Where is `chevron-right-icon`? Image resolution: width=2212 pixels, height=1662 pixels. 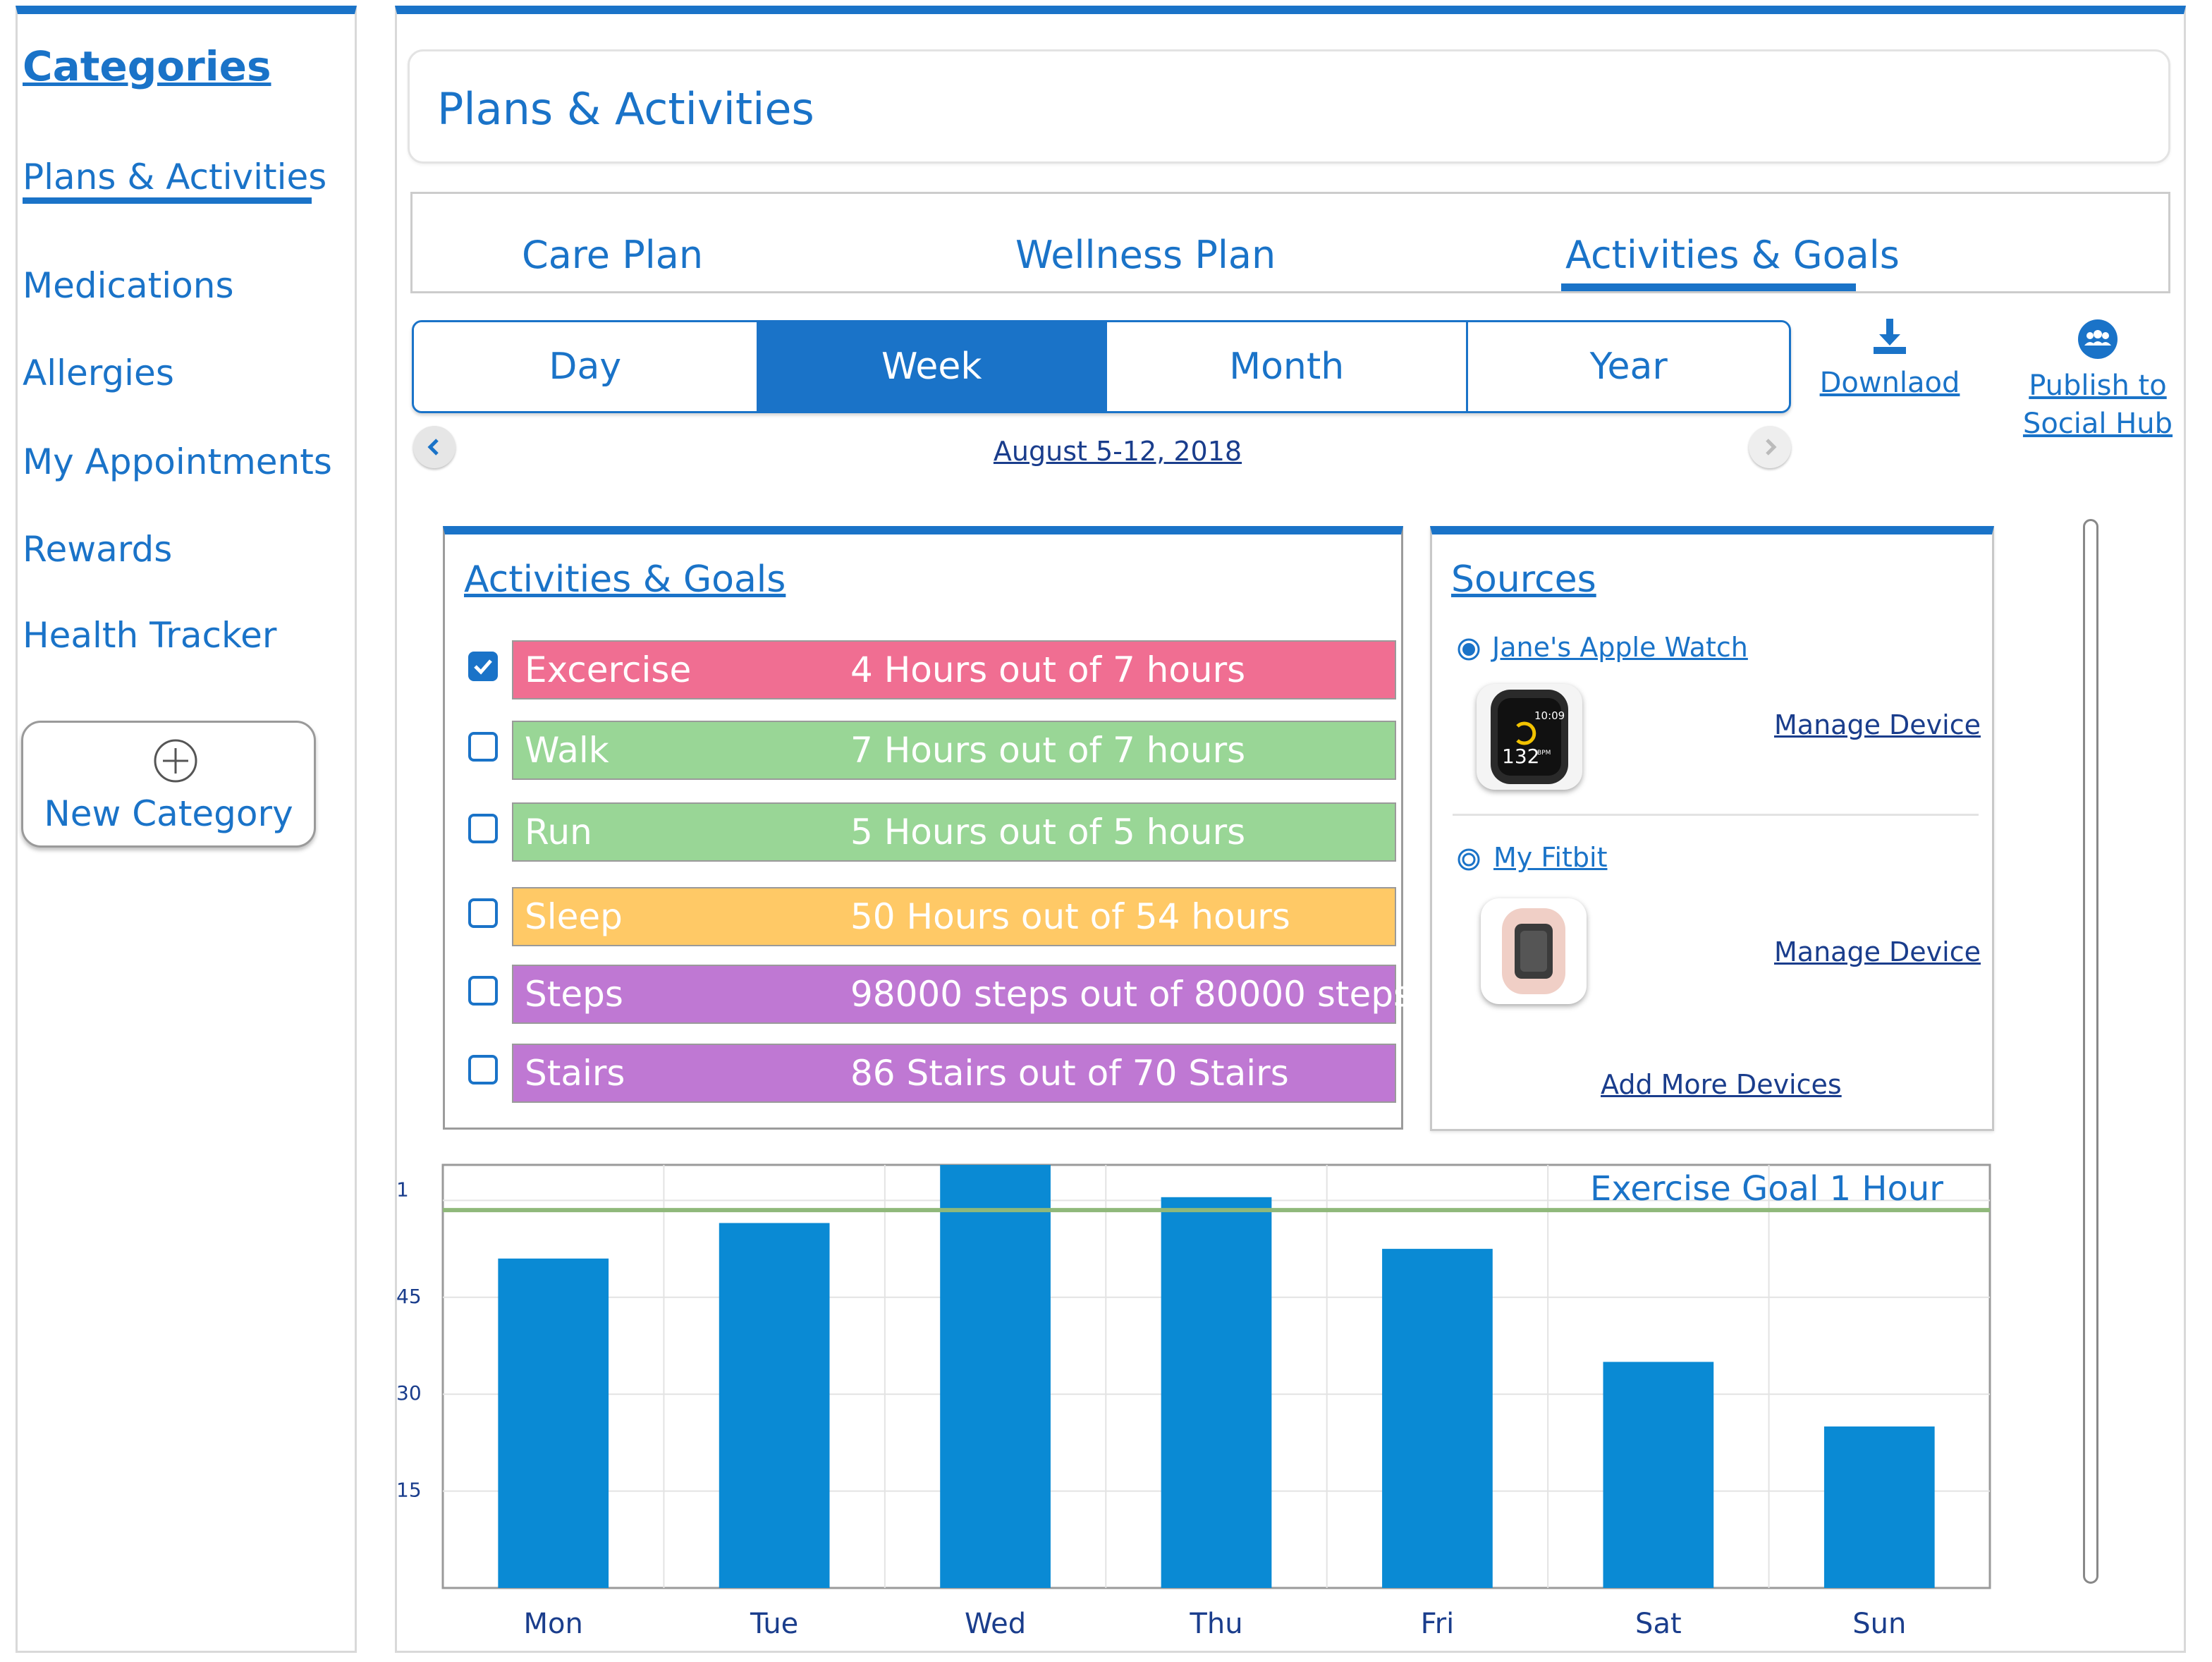 chevron-right-icon is located at coordinates (1771, 447).